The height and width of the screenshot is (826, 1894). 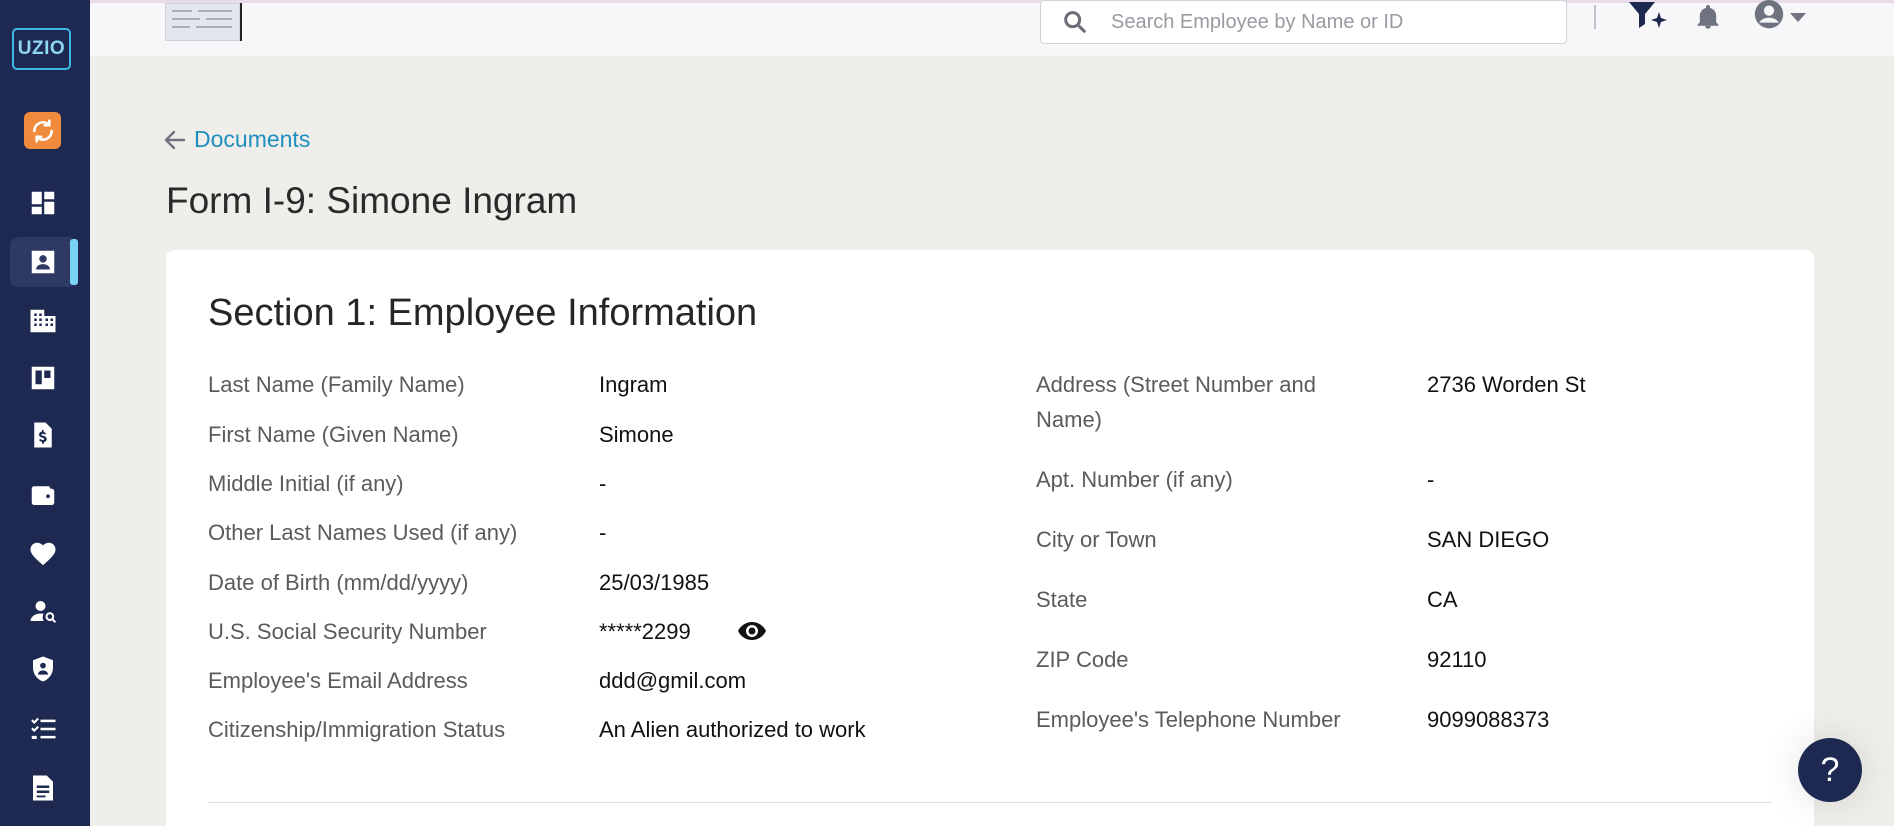 I want to click on sync-refresh-button, so click(x=42, y=130).